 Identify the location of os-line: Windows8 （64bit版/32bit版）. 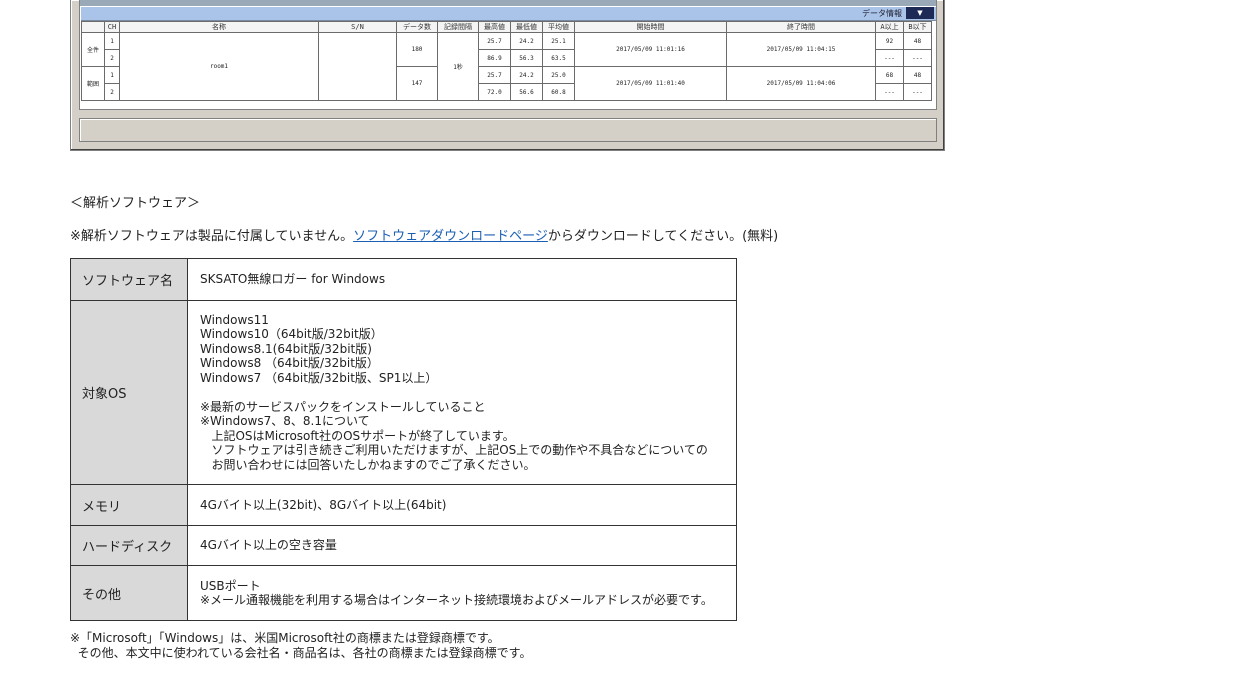
(289, 363).